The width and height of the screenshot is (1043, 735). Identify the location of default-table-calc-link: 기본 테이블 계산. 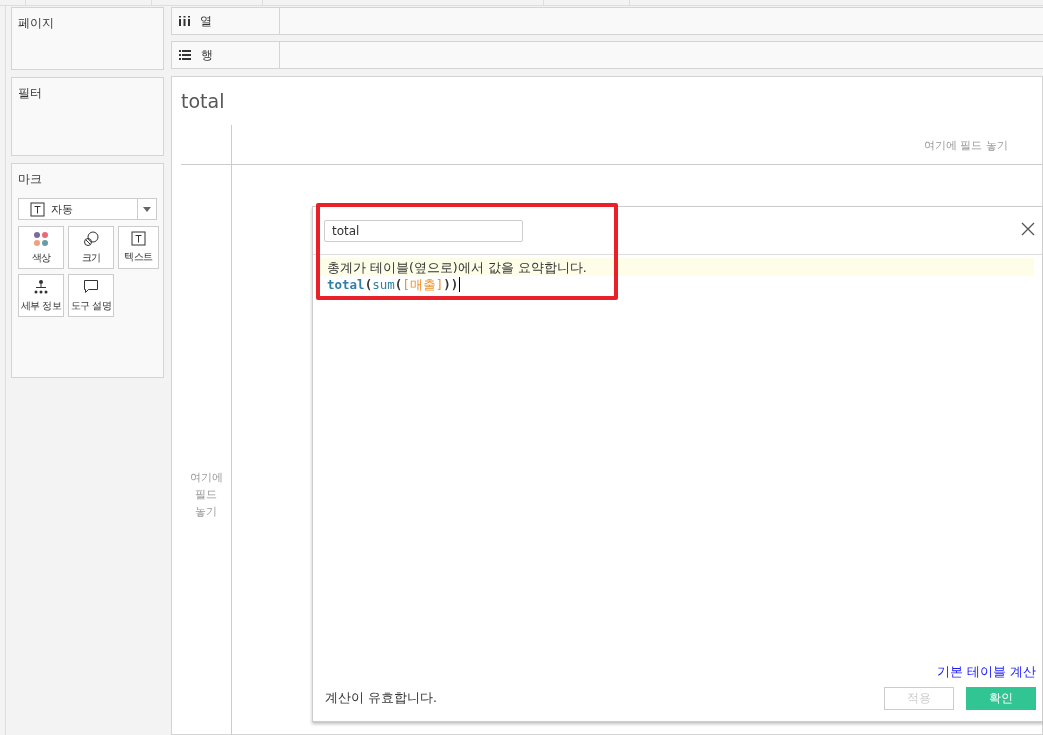
(986, 672).